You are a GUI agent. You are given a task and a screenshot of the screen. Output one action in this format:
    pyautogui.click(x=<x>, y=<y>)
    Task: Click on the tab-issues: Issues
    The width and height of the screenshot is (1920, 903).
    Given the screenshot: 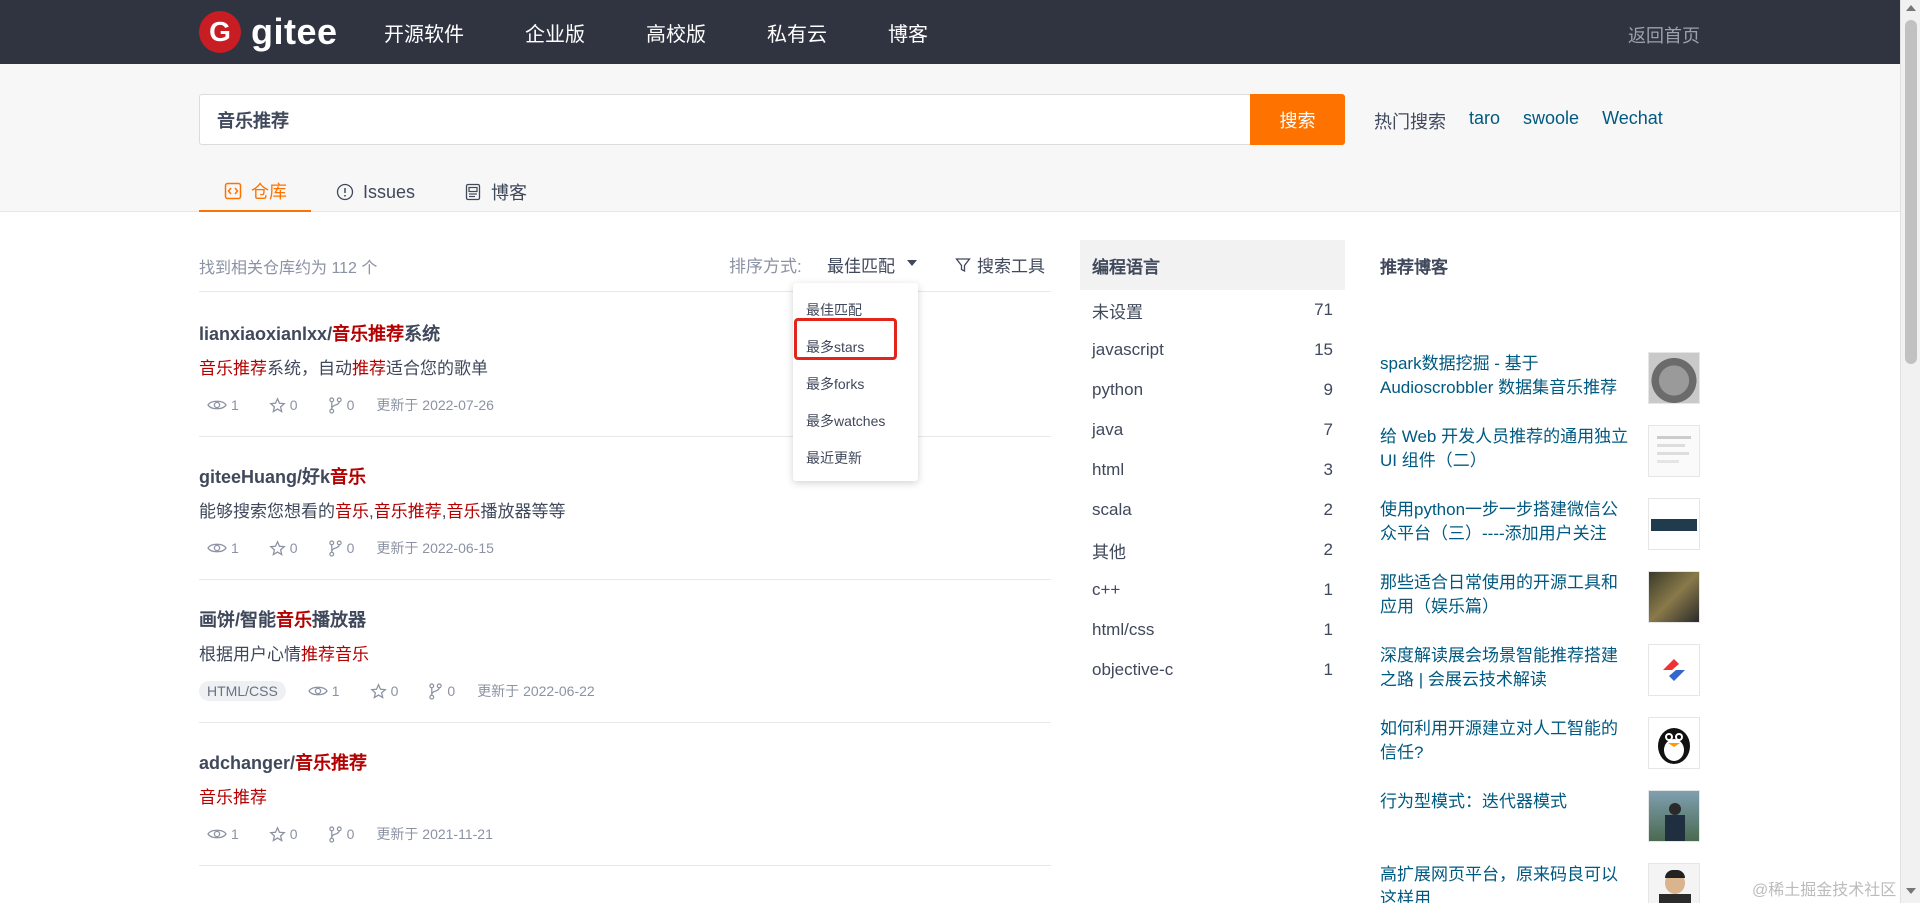 What is the action you would take?
    pyautogui.click(x=375, y=192)
    